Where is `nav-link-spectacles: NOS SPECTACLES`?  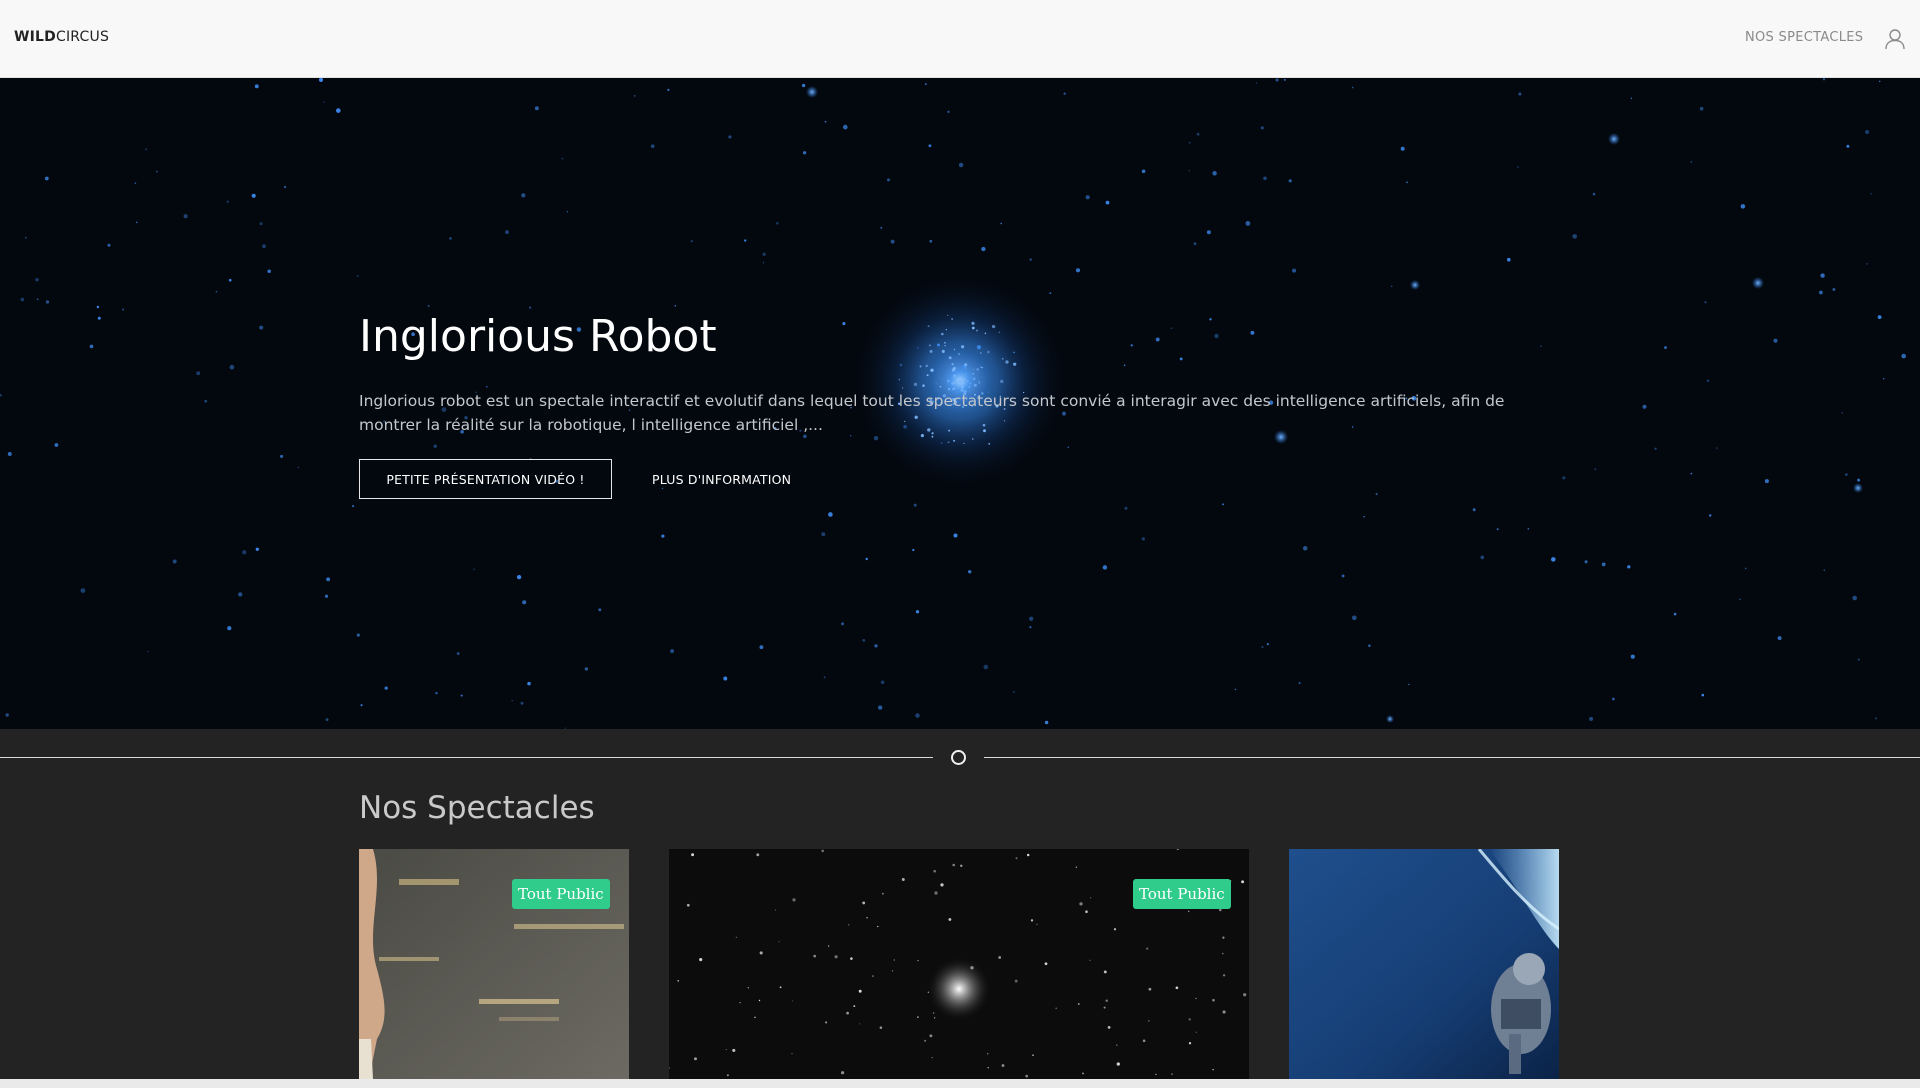
nav-link-spectacles: NOS SPECTACLES is located at coordinates (1804, 37).